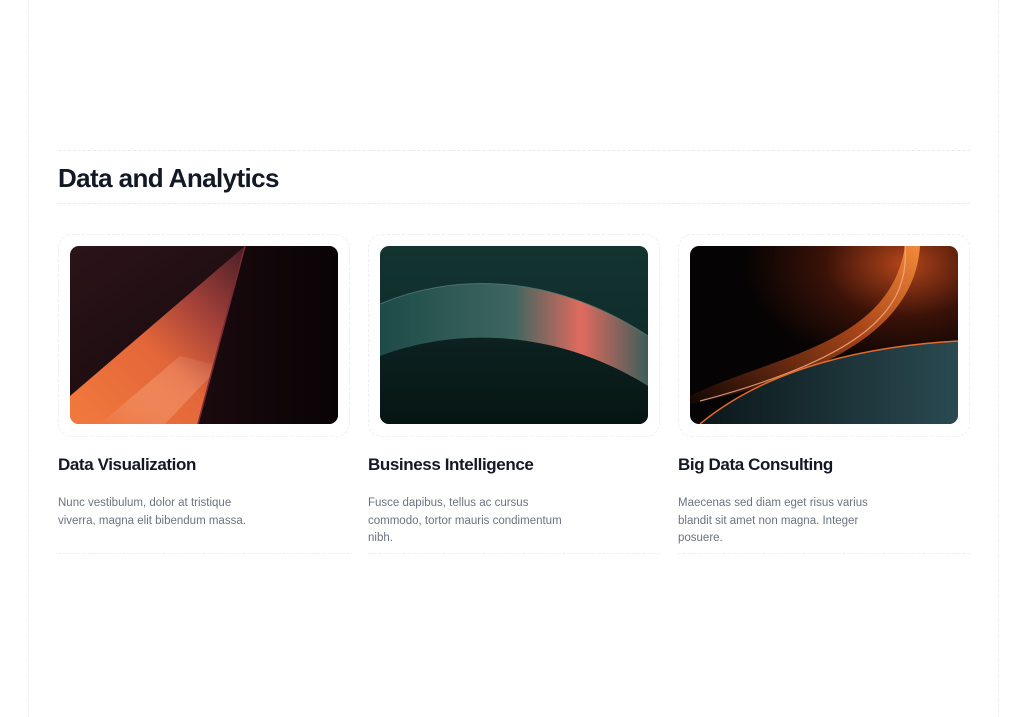 Image resolution: width=1029 pixels, height=717 pixels. What do you see at coordinates (998, 358) in the screenshot?
I see `frame-guide-right` at bounding box center [998, 358].